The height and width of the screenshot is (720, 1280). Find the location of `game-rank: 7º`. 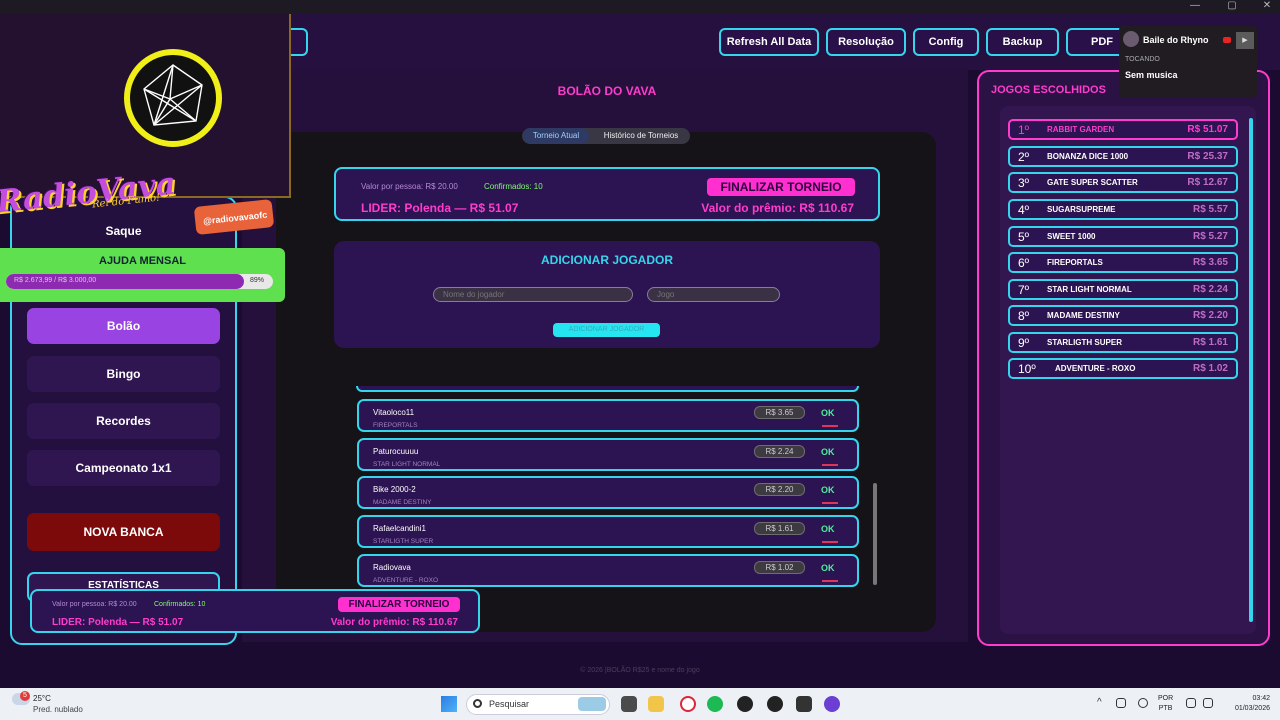

game-rank: 7º is located at coordinates (1024, 290).